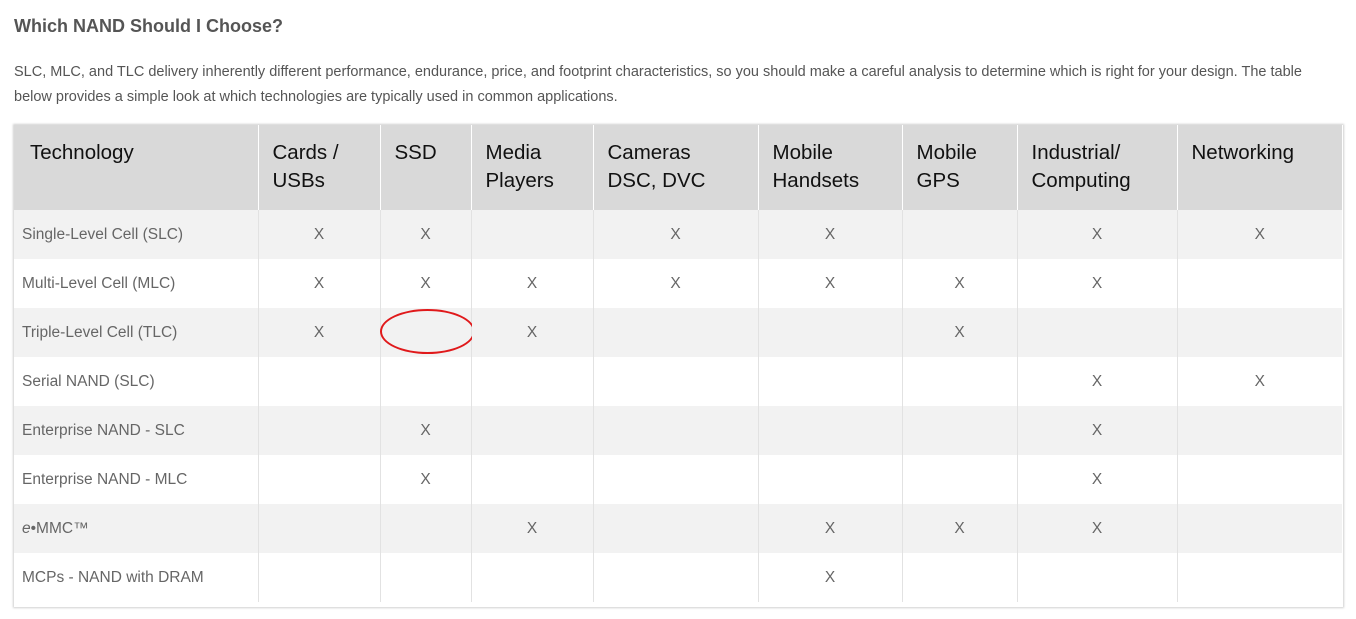 The height and width of the screenshot is (619, 1356). Describe the element at coordinates (1259, 167) in the screenshot. I see `header-networking: Networking` at that location.